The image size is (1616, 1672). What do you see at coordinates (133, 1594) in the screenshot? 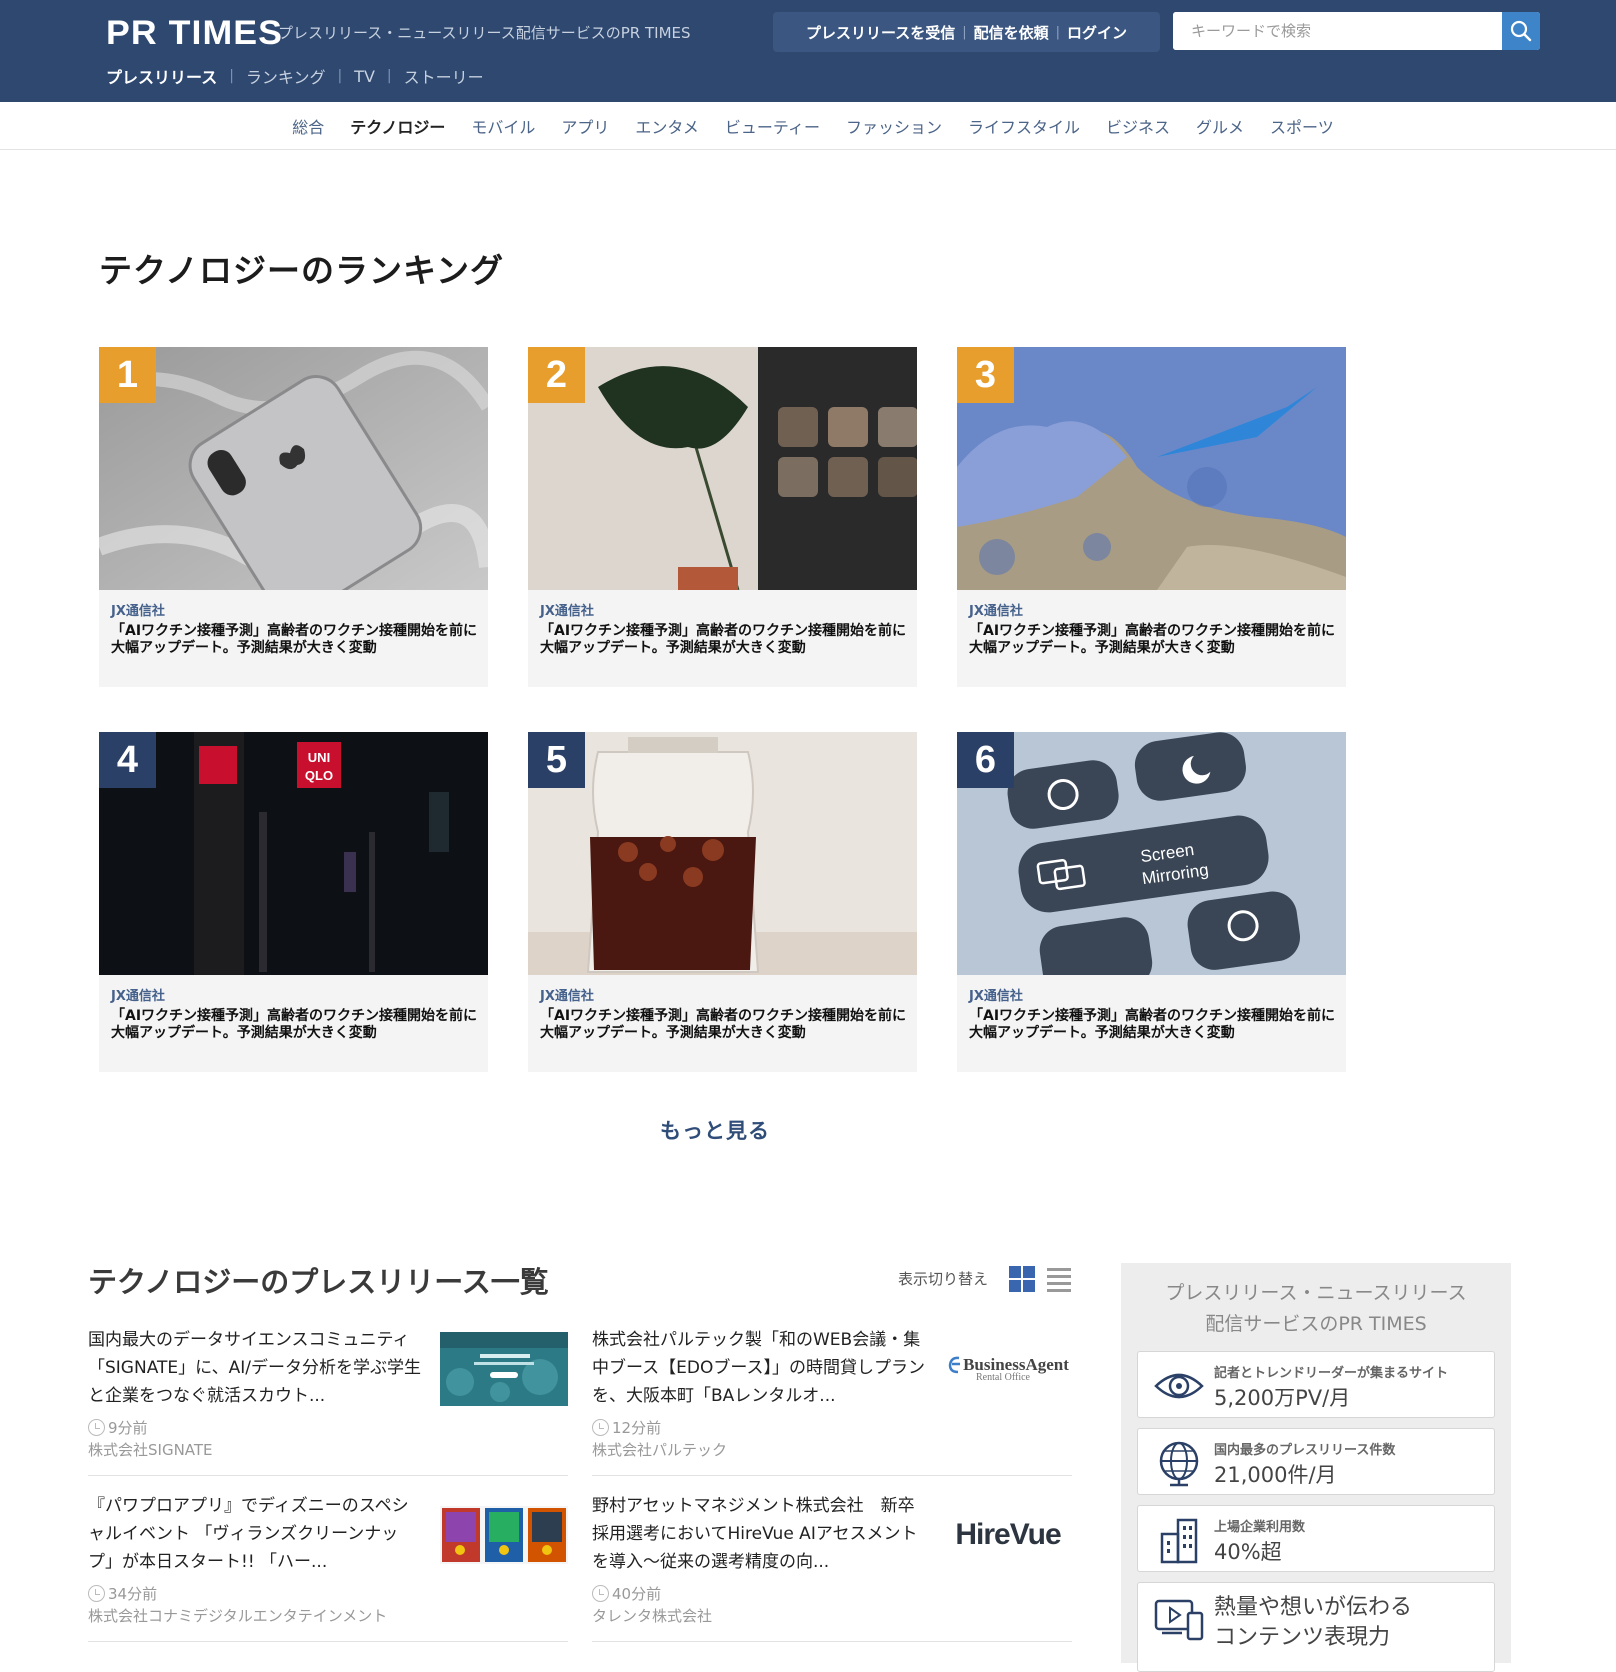
I see `release-time-text: 34分前` at bounding box center [133, 1594].